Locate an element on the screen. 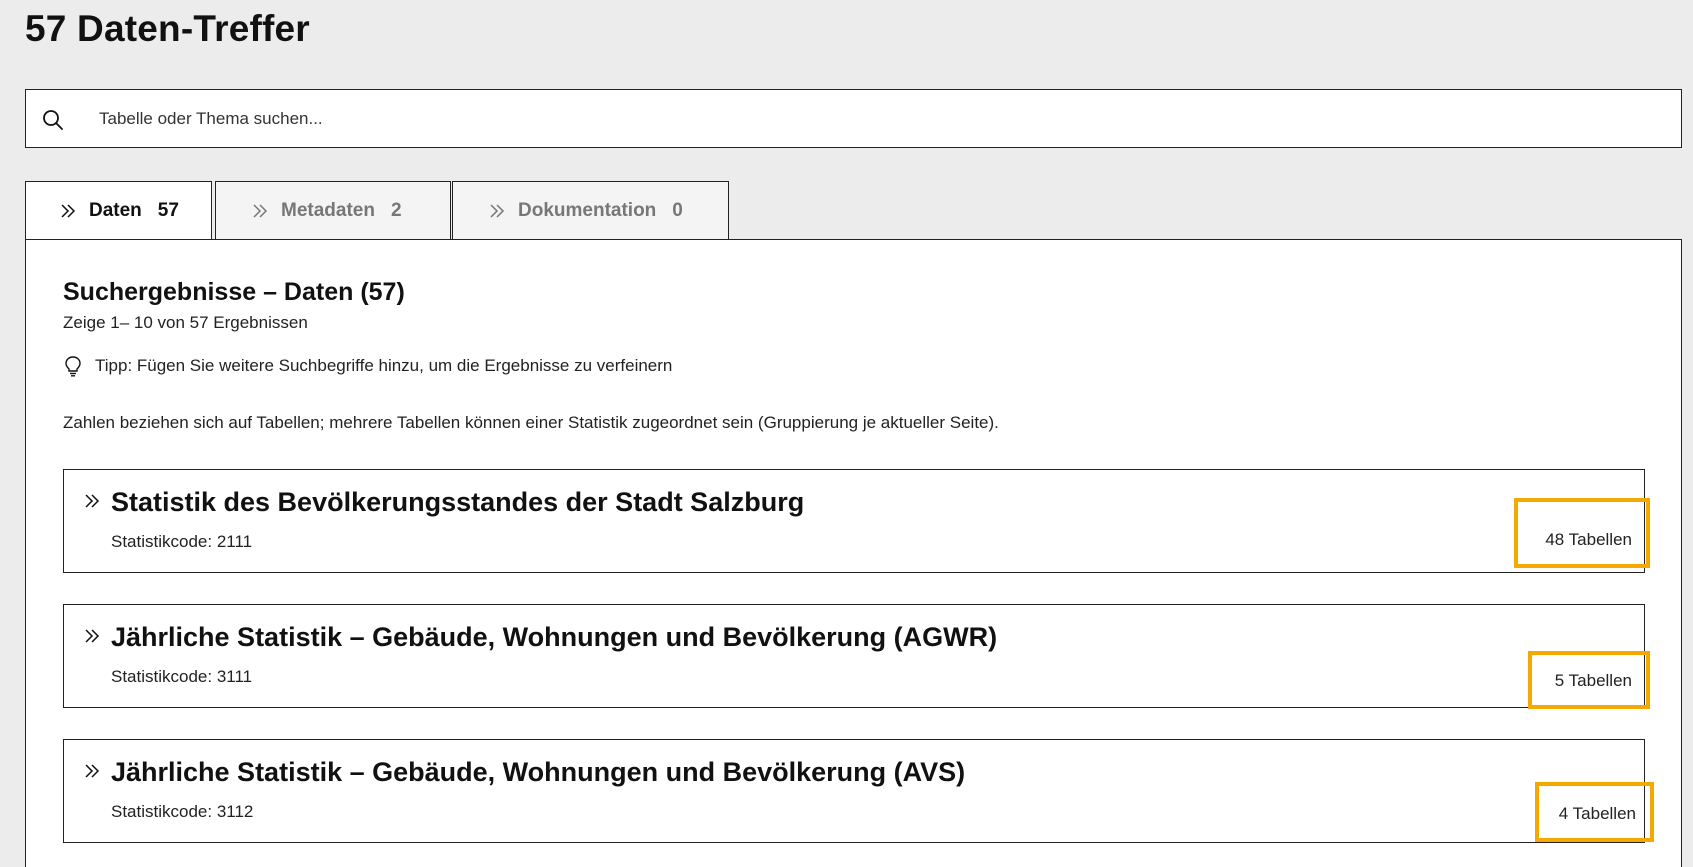 The height and width of the screenshot is (867, 1693). results-heading: Suchergebnisse – Daten (57) is located at coordinates (234, 292).